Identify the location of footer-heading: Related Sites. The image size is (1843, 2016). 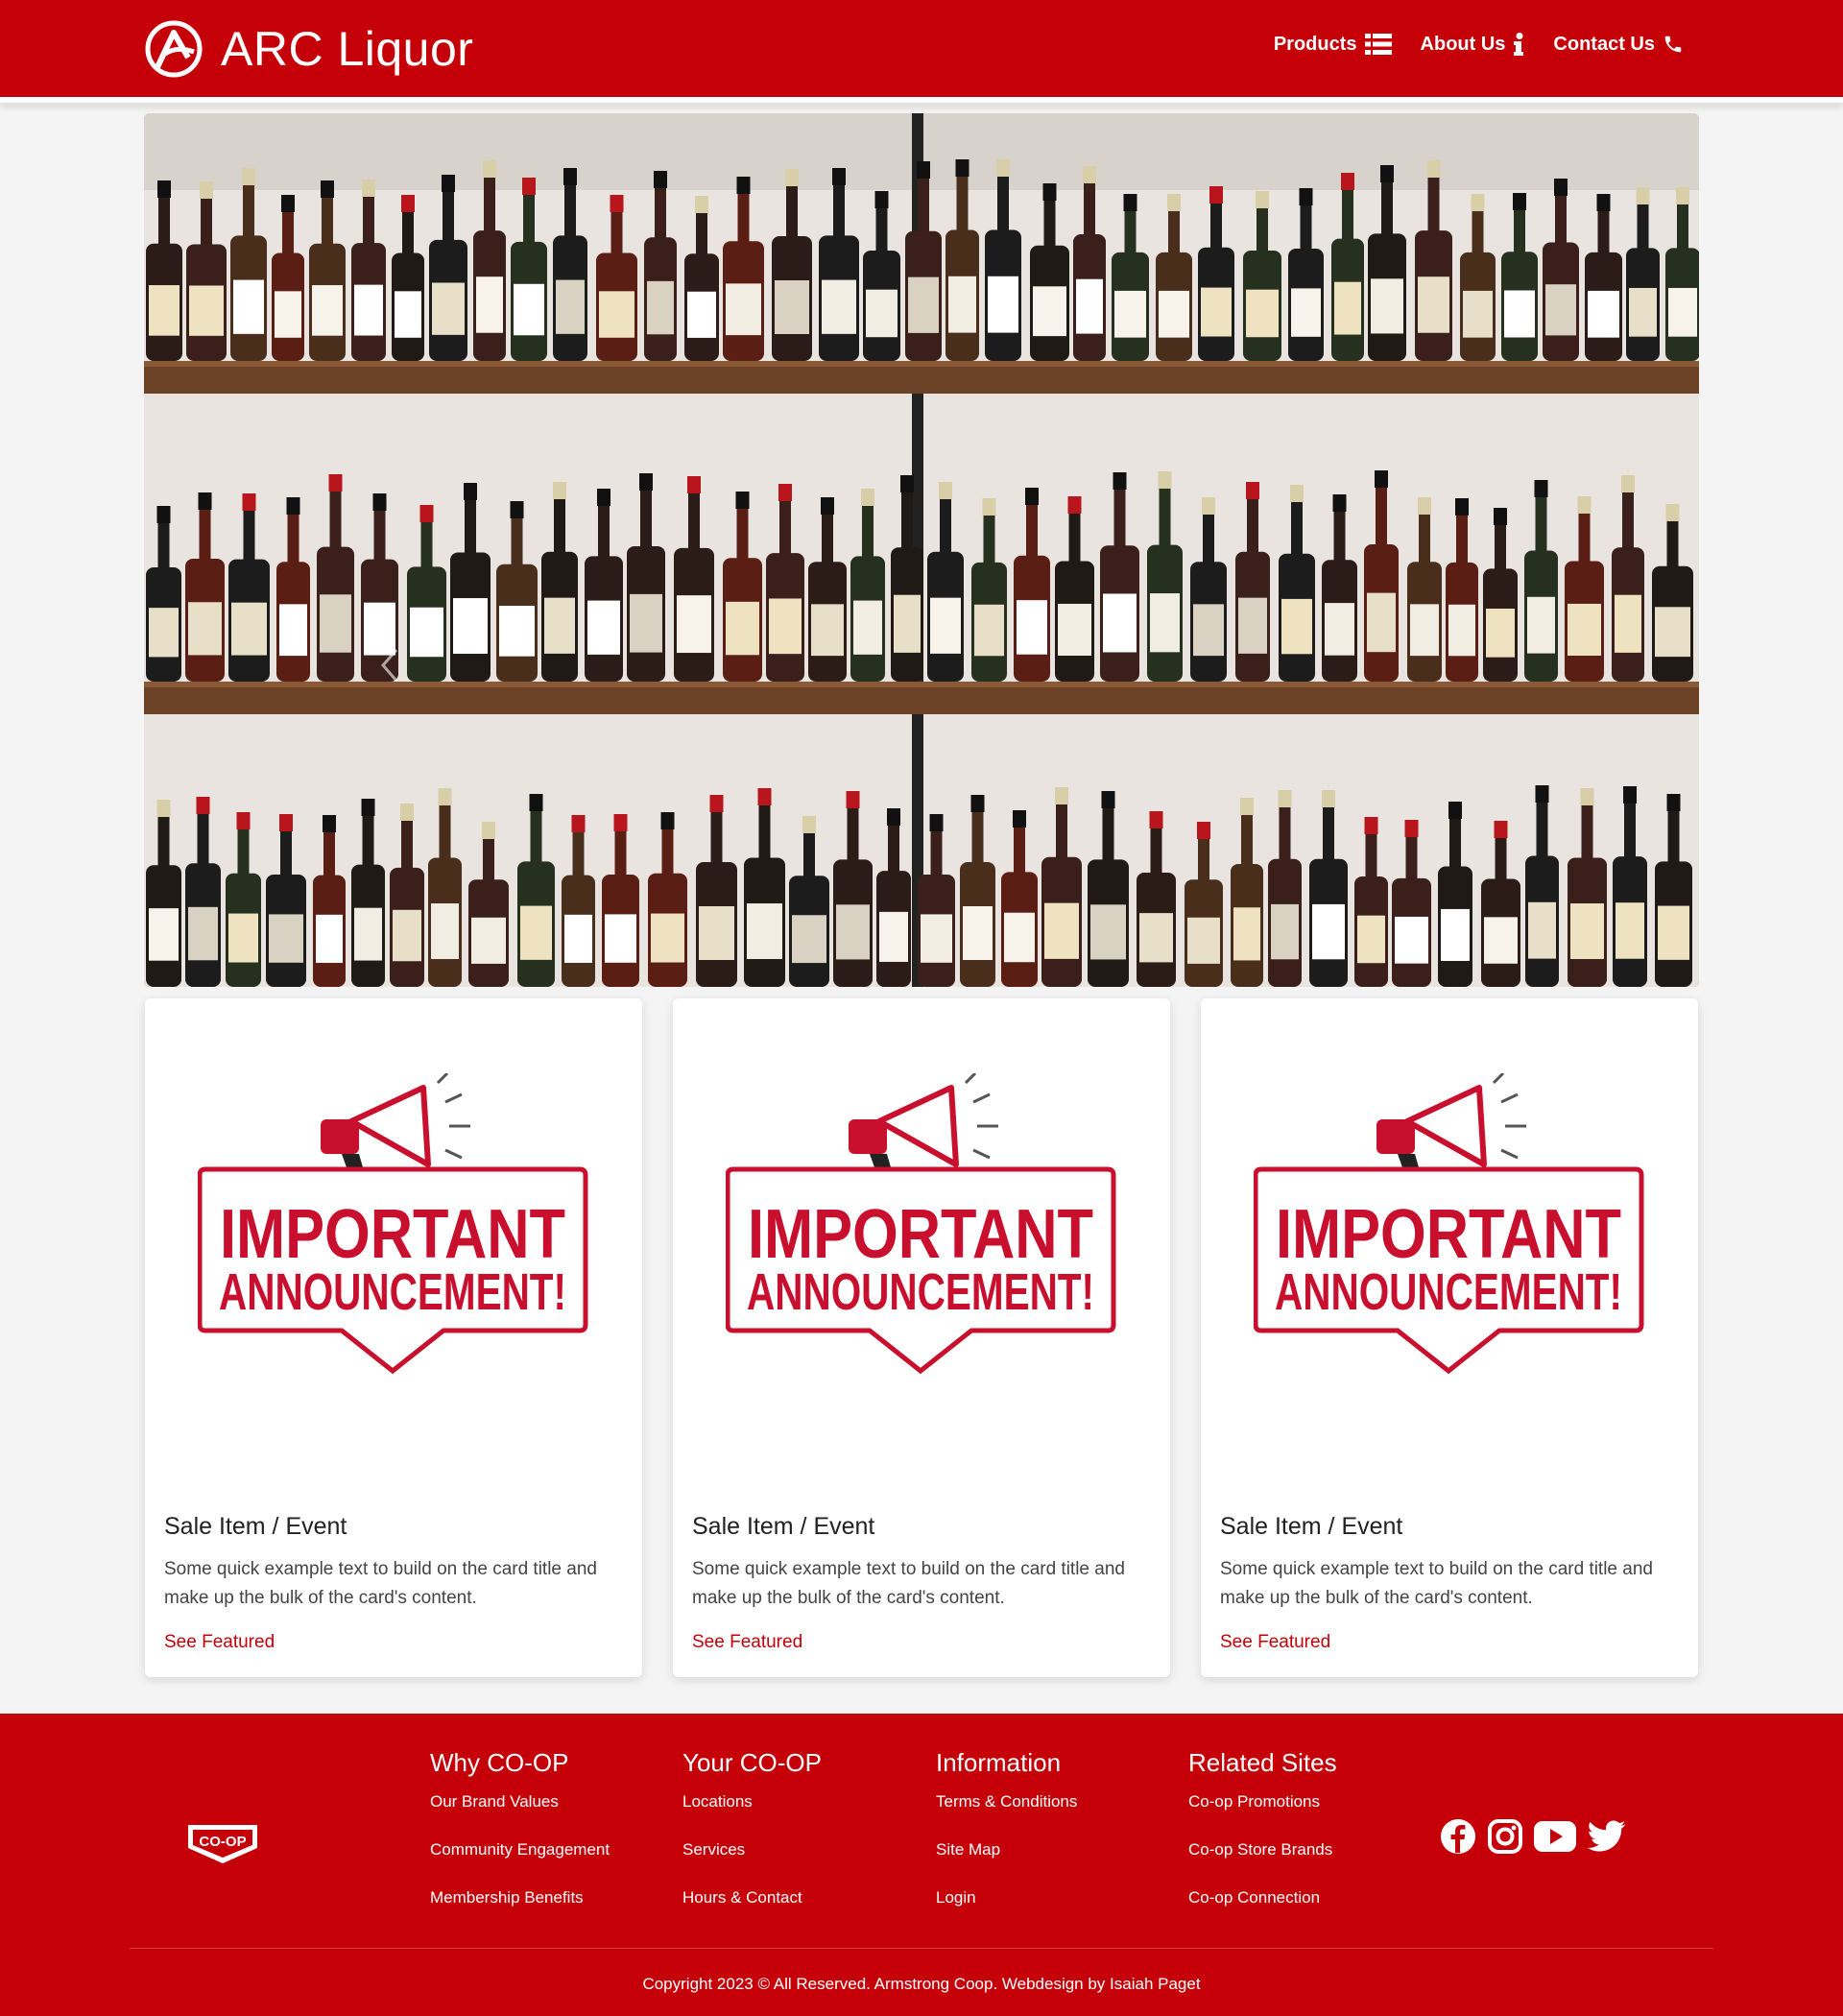
(1262, 1763).